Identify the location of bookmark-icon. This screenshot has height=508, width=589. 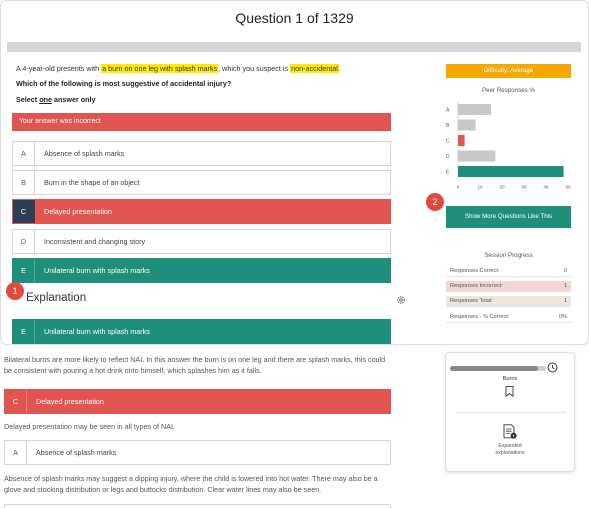
(509, 391).